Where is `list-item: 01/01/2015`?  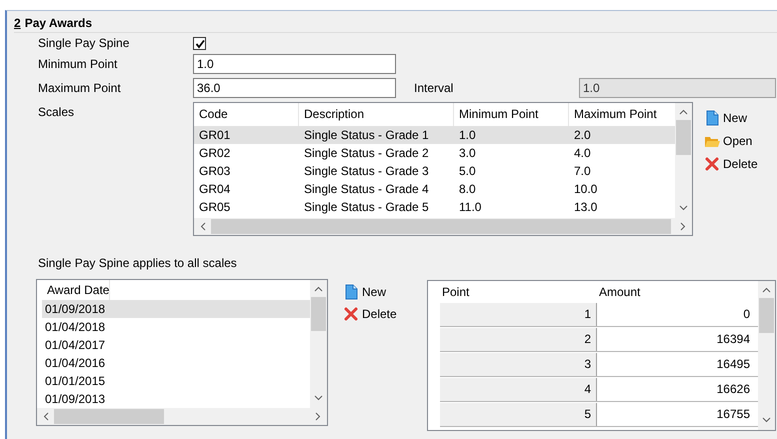
list-item: 01/01/2015 is located at coordinates (176, 381).